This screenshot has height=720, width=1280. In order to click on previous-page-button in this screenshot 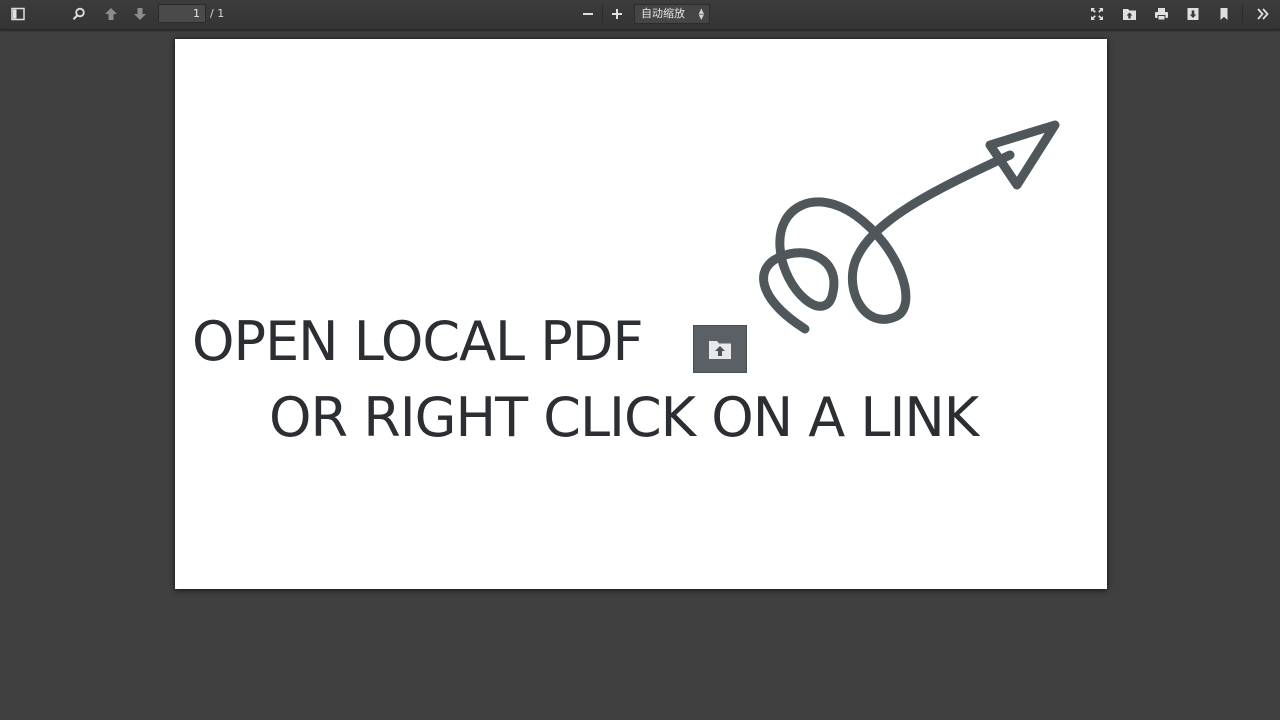, I will do `click(111, 14)`.